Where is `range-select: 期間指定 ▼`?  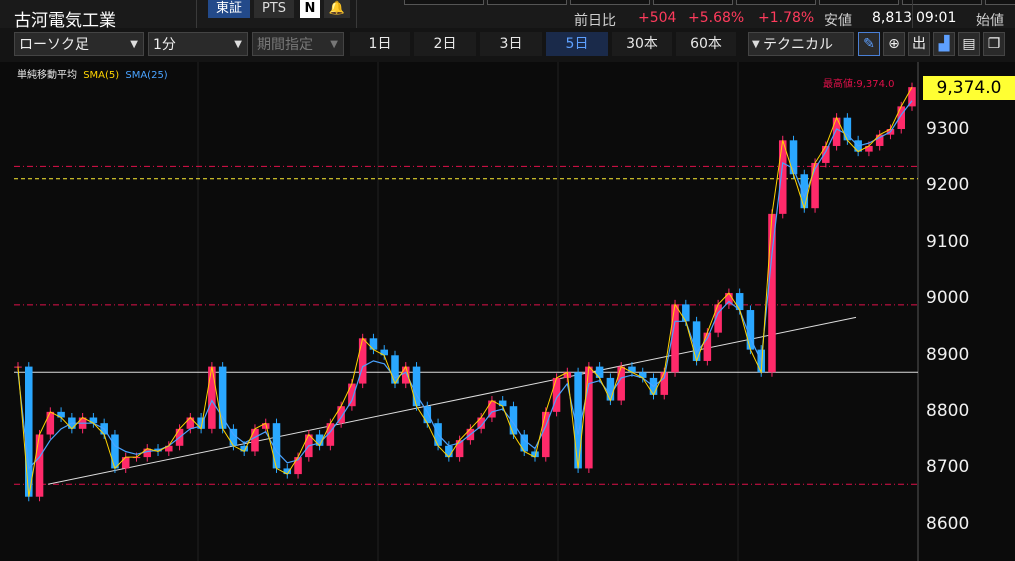 range-select: 期間指定 ▼ is located at coordinates (298, 44).